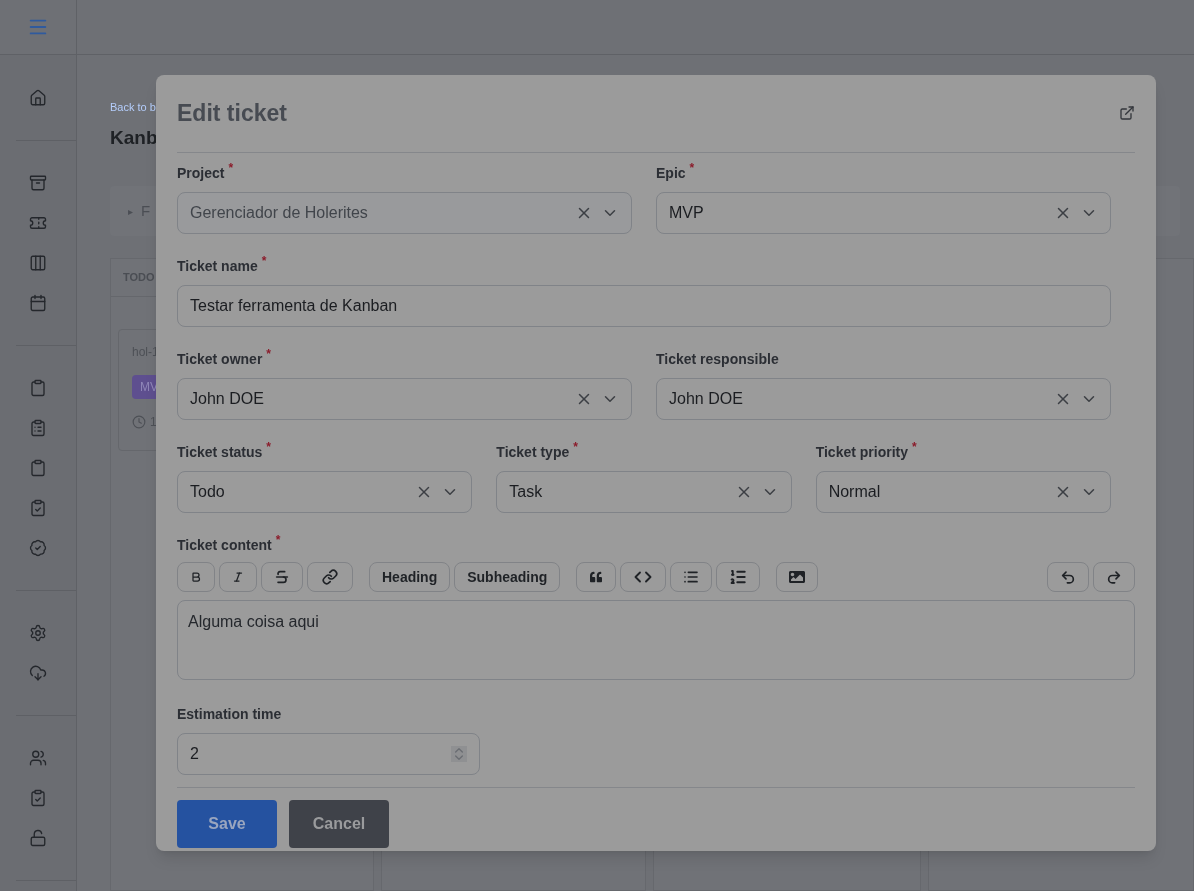 The height and width of the screenshot is (891, 1194). Describe the element at coordinates (883, 213) in the screenshot. I see `select-field: MVP` at that location.